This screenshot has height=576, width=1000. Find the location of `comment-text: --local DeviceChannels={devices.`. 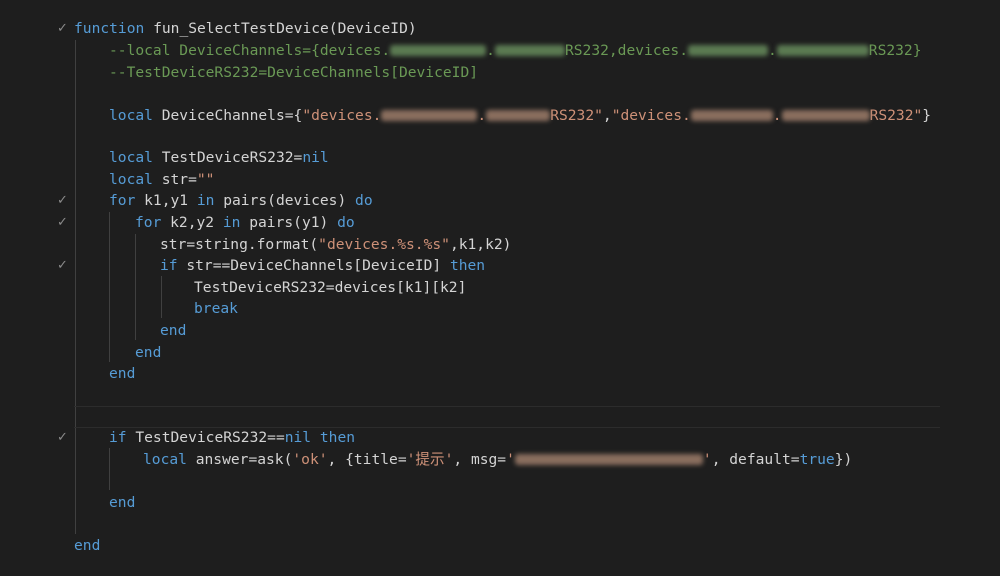

comment-text: --local DeviceChannels={devices. is located at coordinates (250, 50).